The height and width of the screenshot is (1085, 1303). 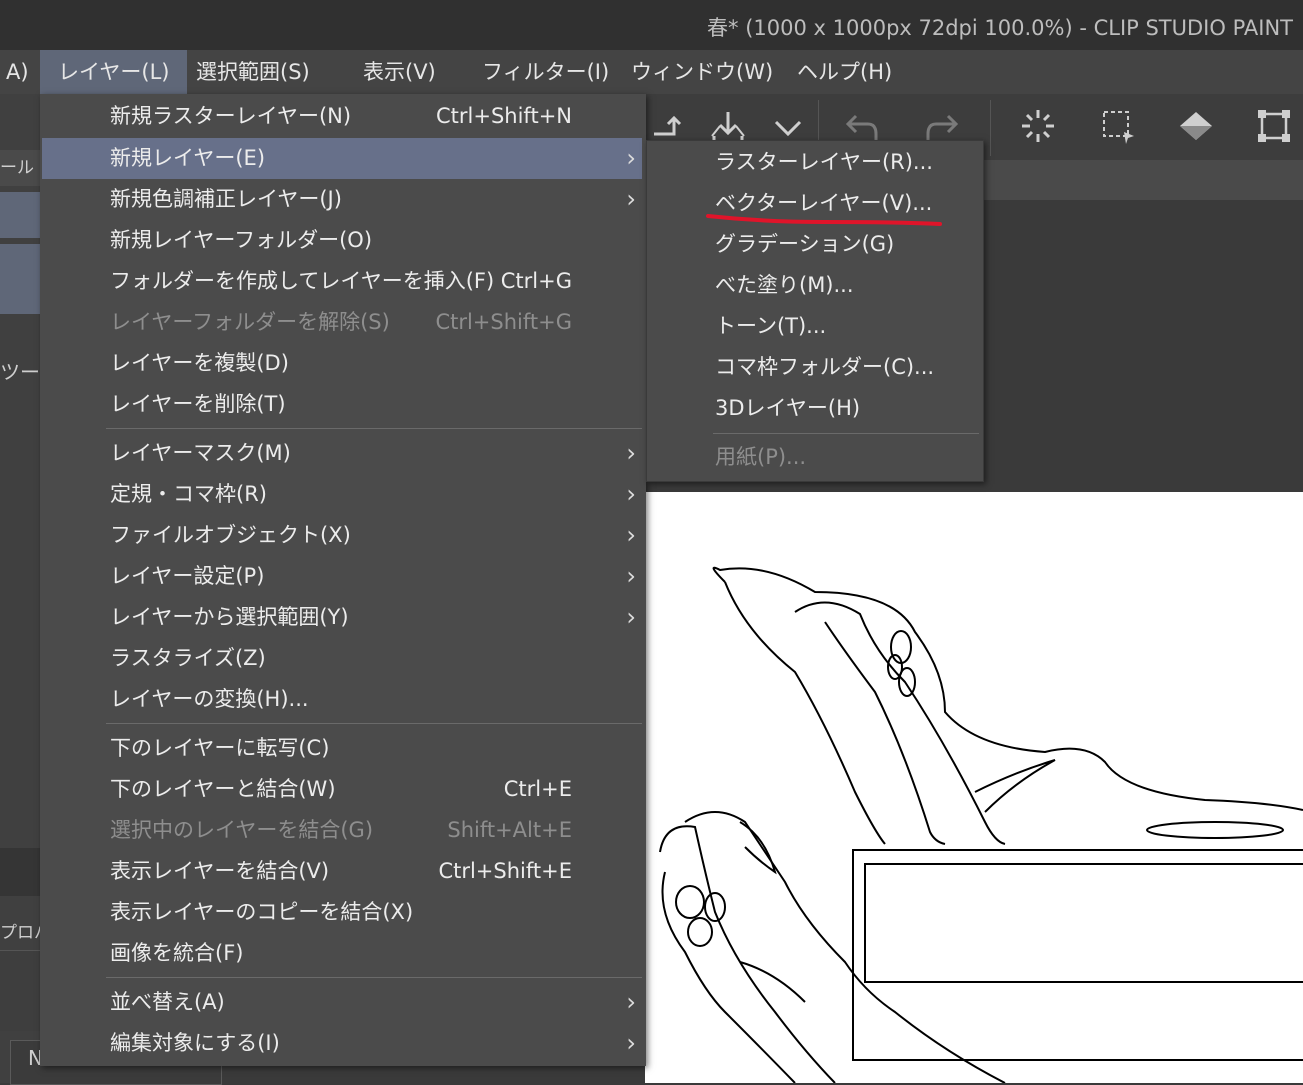 What do you see at coordinates (242, 830) in the screenshot?
I see `menu-item-label: 選択中のレイヤーを結合(G)` at bounding box center [242, 830].